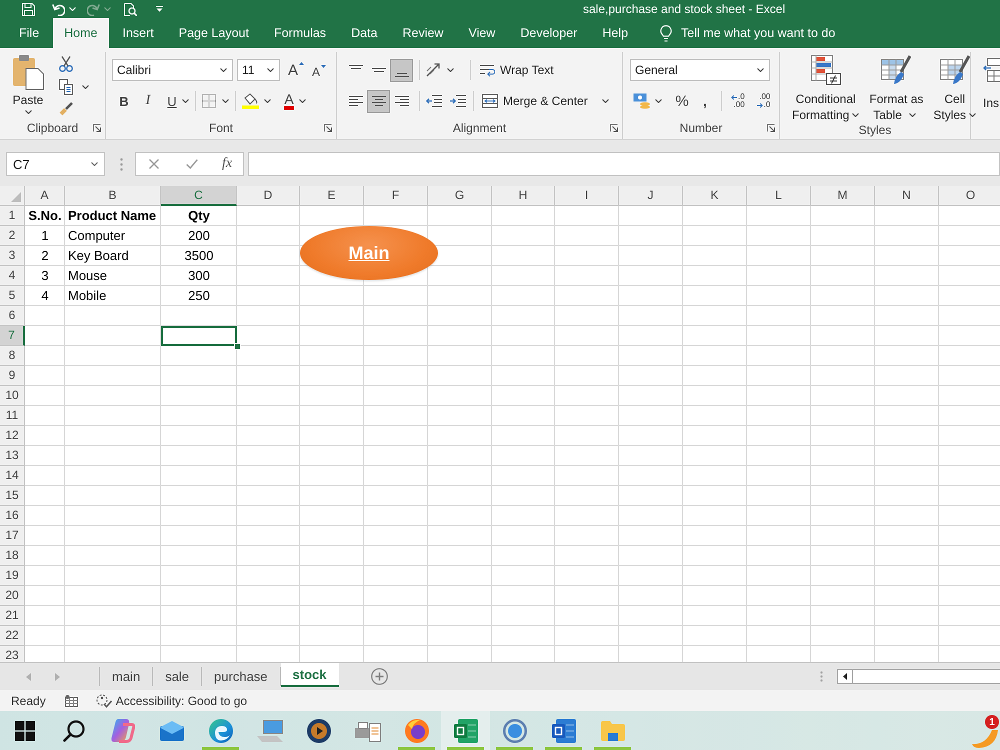  Describe the element at coordinates (364, 33) in the screenshot. I see `ribbon-tab: Data` at that location.